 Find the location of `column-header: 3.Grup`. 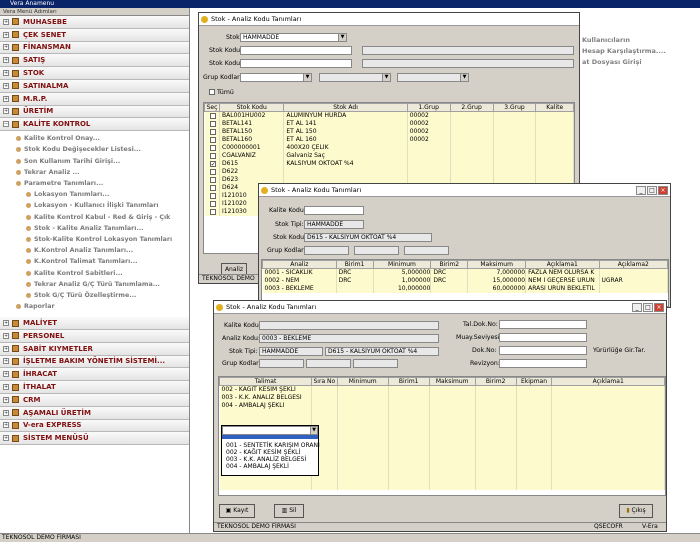

column-header: 3.Grup is located at coordinates (514, 107).